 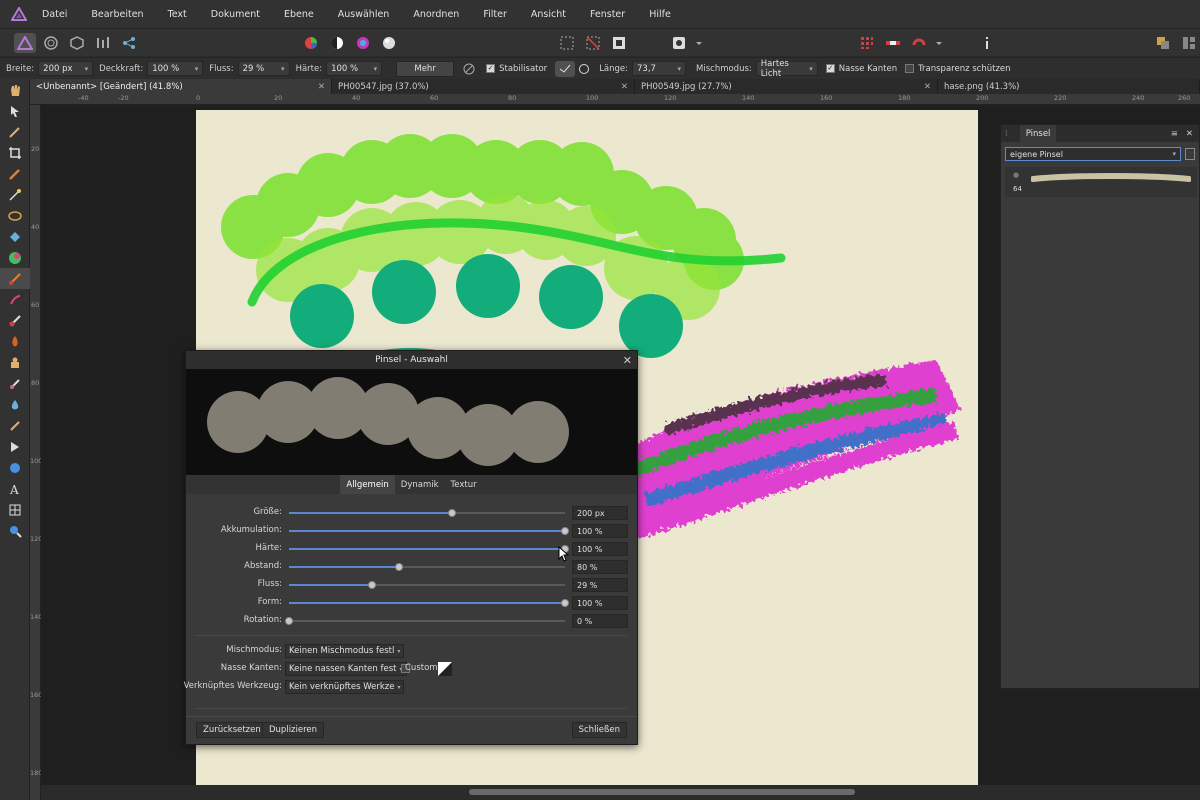 What do you see at coordinates (1093, 154) in the screenshot?
I see `brush-category-select: eigene Pinsel ▾` at bounding box center [1093, 154].